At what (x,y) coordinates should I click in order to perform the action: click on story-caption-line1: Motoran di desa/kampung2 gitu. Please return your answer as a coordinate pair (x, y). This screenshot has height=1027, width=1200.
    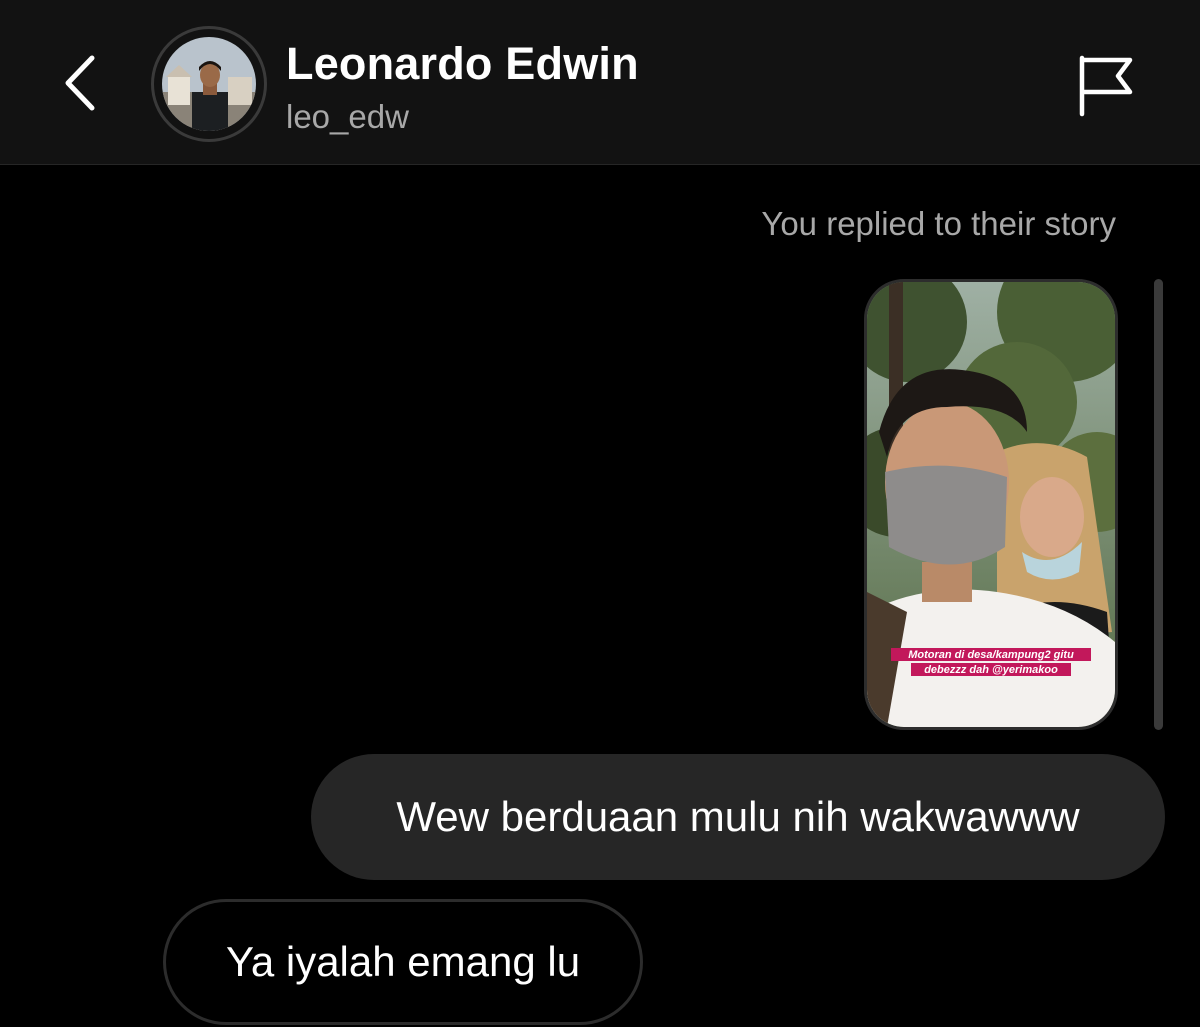
    Looking at the image, I should click on (991, 655).